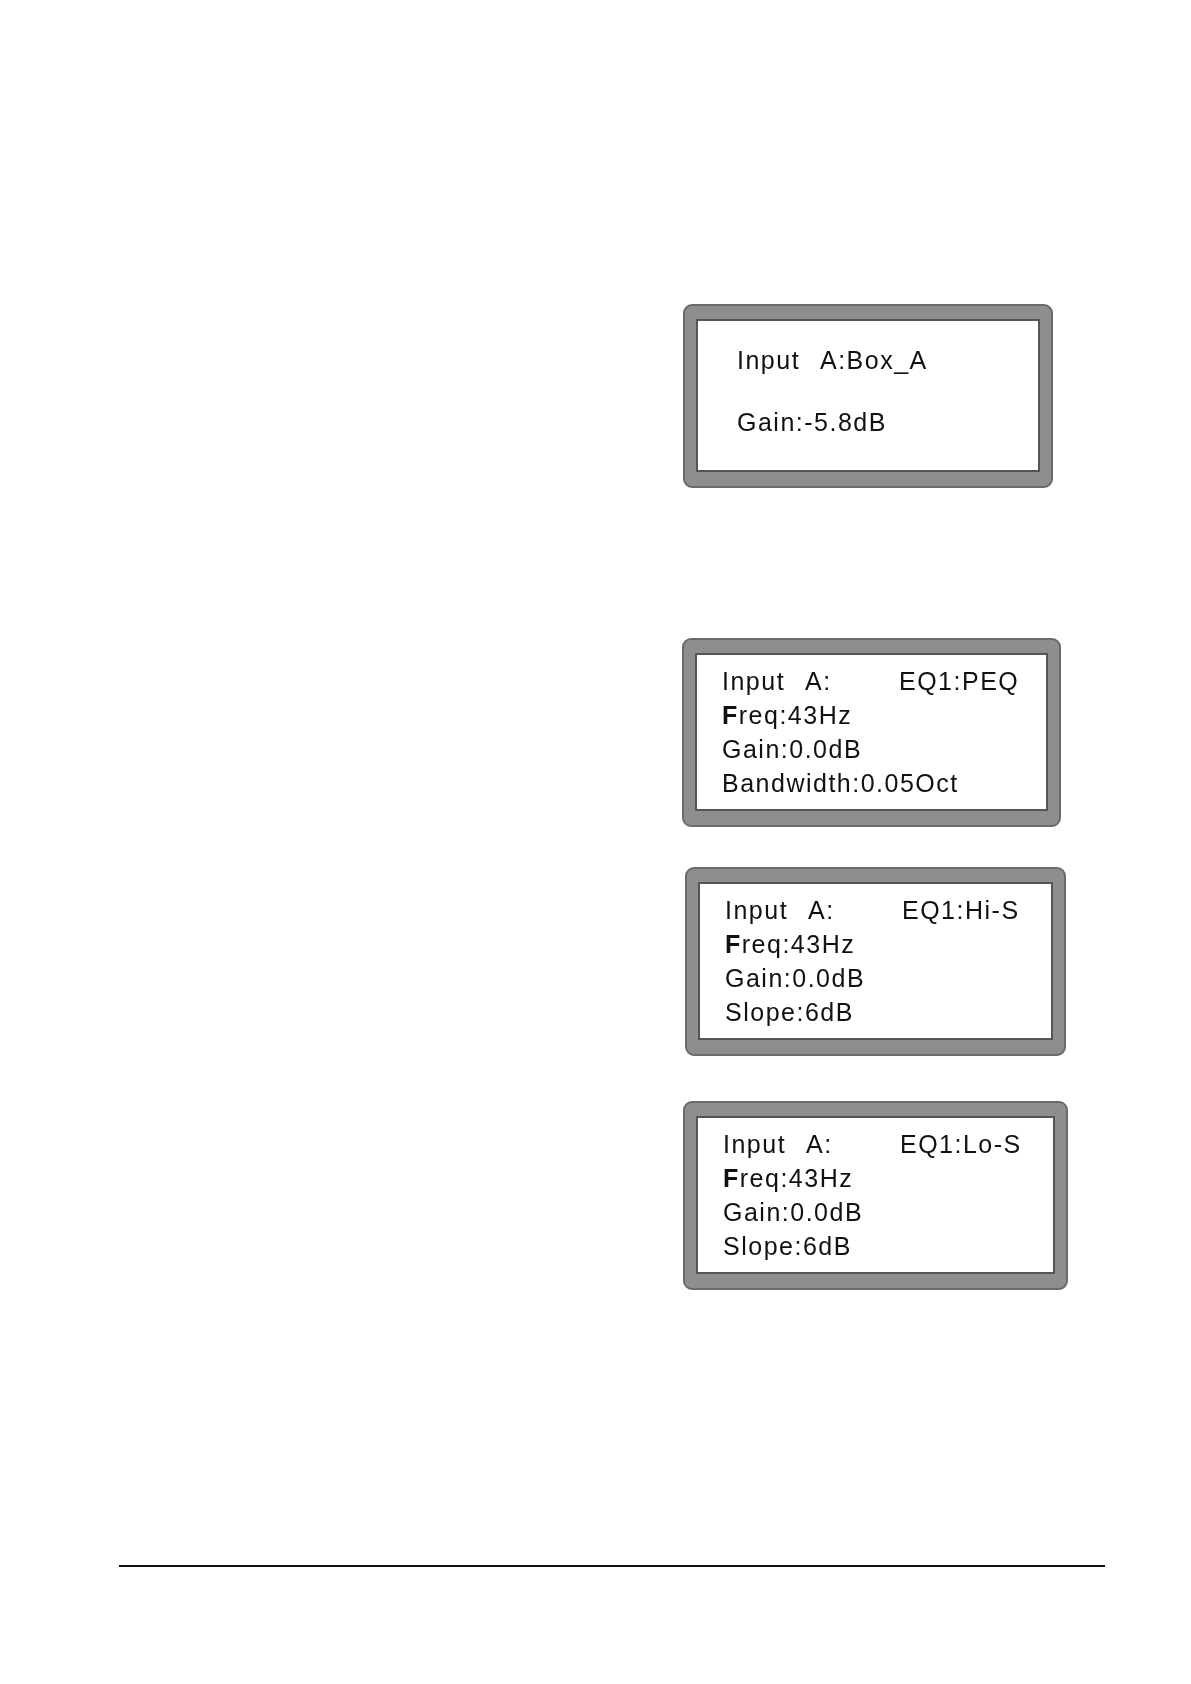 The height and width of the screenshot is (1684, 1191). Describe the element at coordinates (812, 422) in the screenshot. I see `lcd-text: Gain:-5.8dB` at that location.